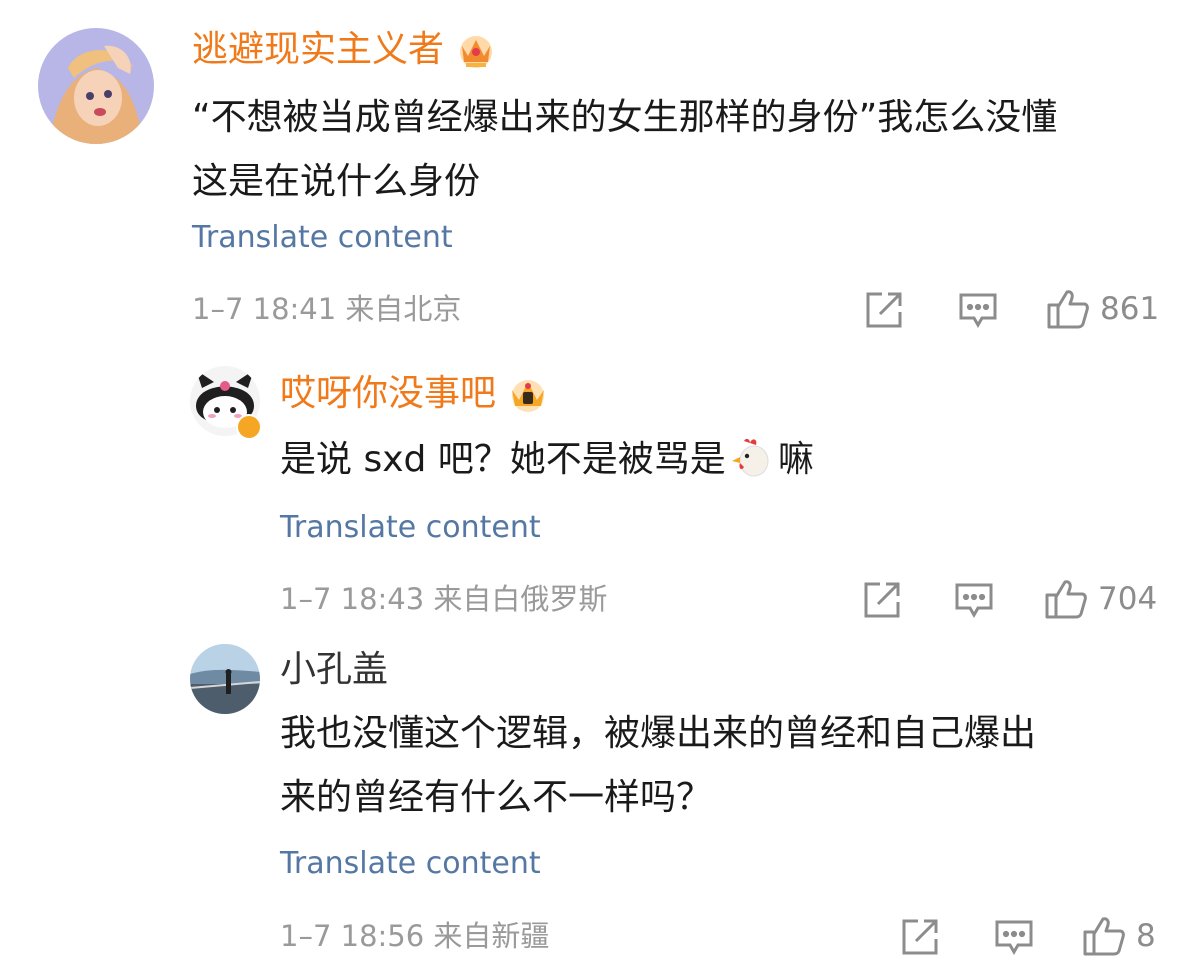 The image size is (1200, 976). Describe the element at coordinates (415, 394) in the screenshot. I see `comment-username: 哎呀你没事吧` at that location.